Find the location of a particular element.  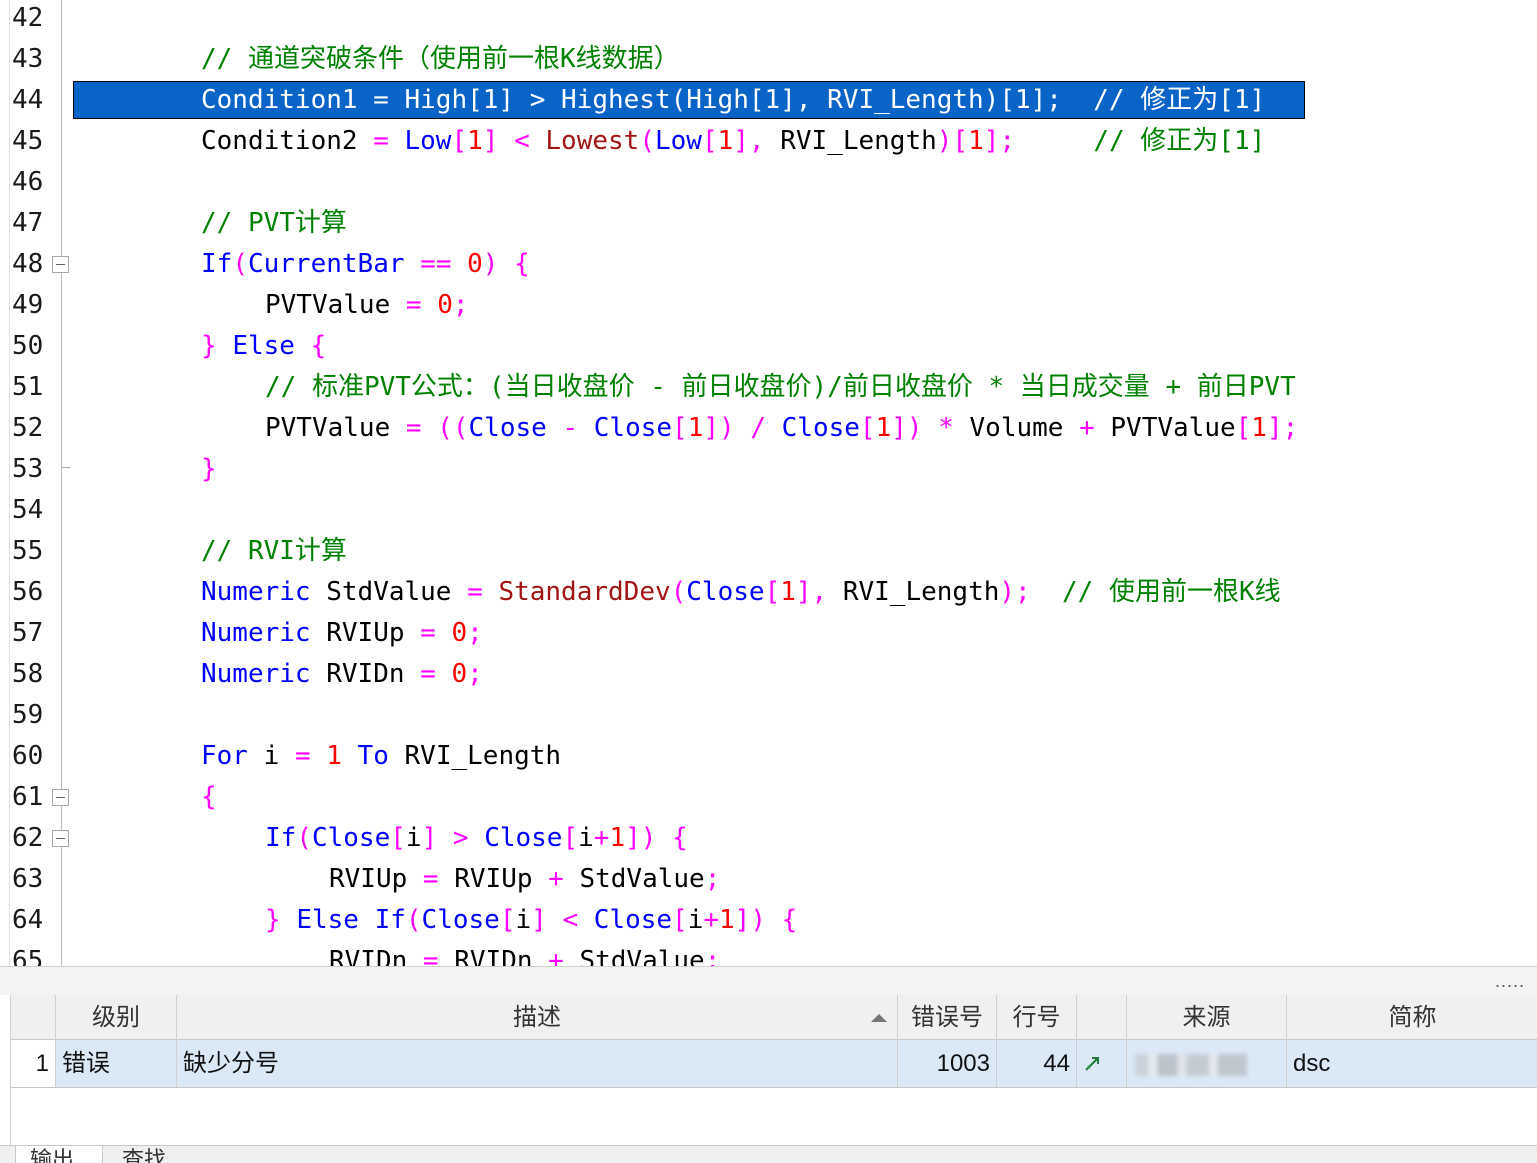

code-token: ] < is located at coordinates (562, 920).